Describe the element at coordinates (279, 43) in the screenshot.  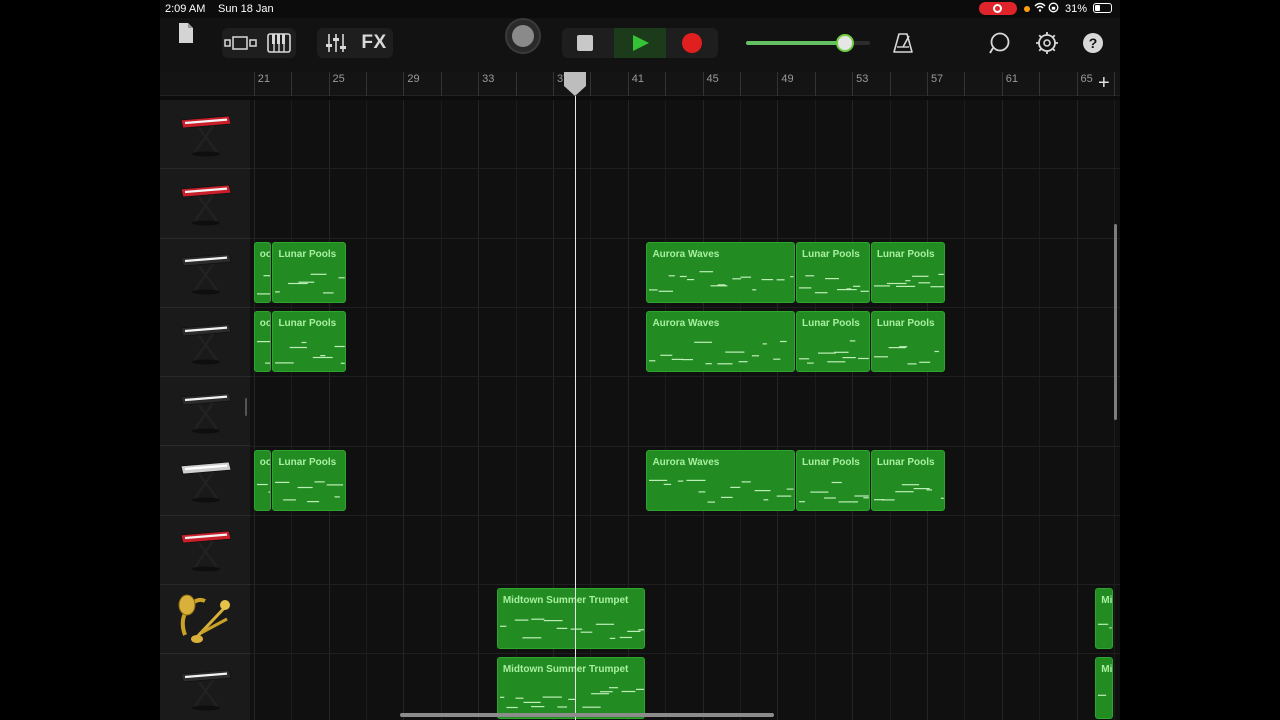
I see `keyboard-icon` at that location.